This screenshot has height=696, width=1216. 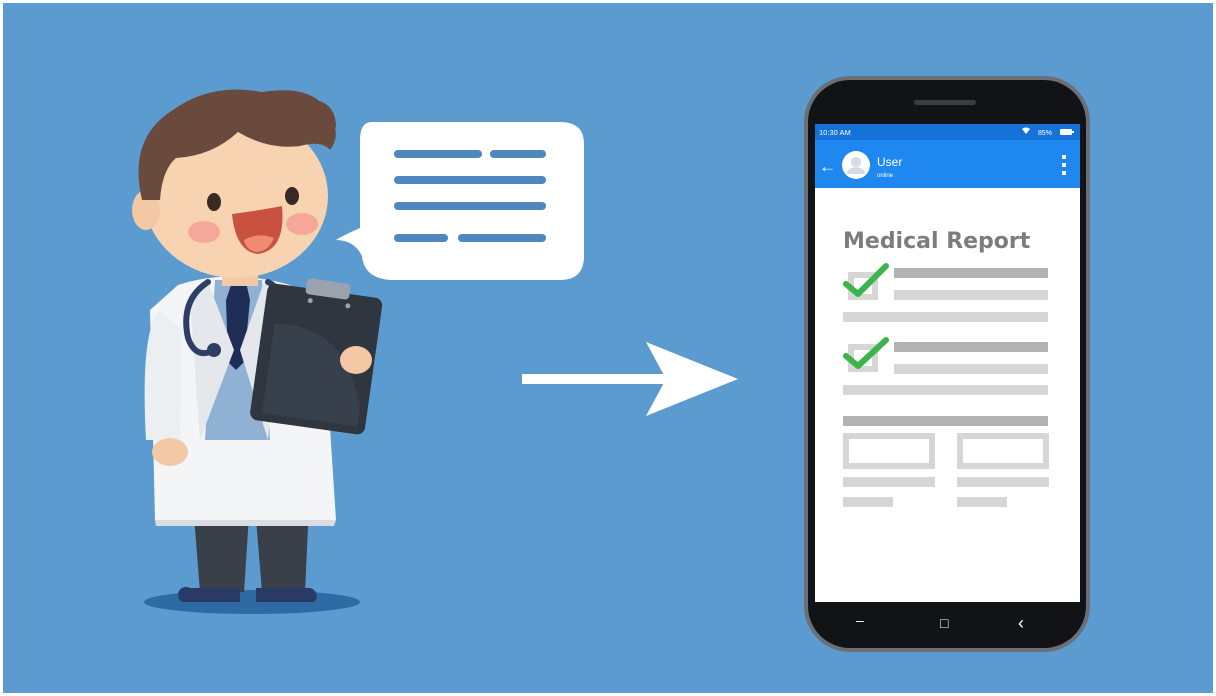 What do you see at coordinates (1064, 165) in the screenshot?
I see `more-vert-icon` at bounding box center [1064, 165].